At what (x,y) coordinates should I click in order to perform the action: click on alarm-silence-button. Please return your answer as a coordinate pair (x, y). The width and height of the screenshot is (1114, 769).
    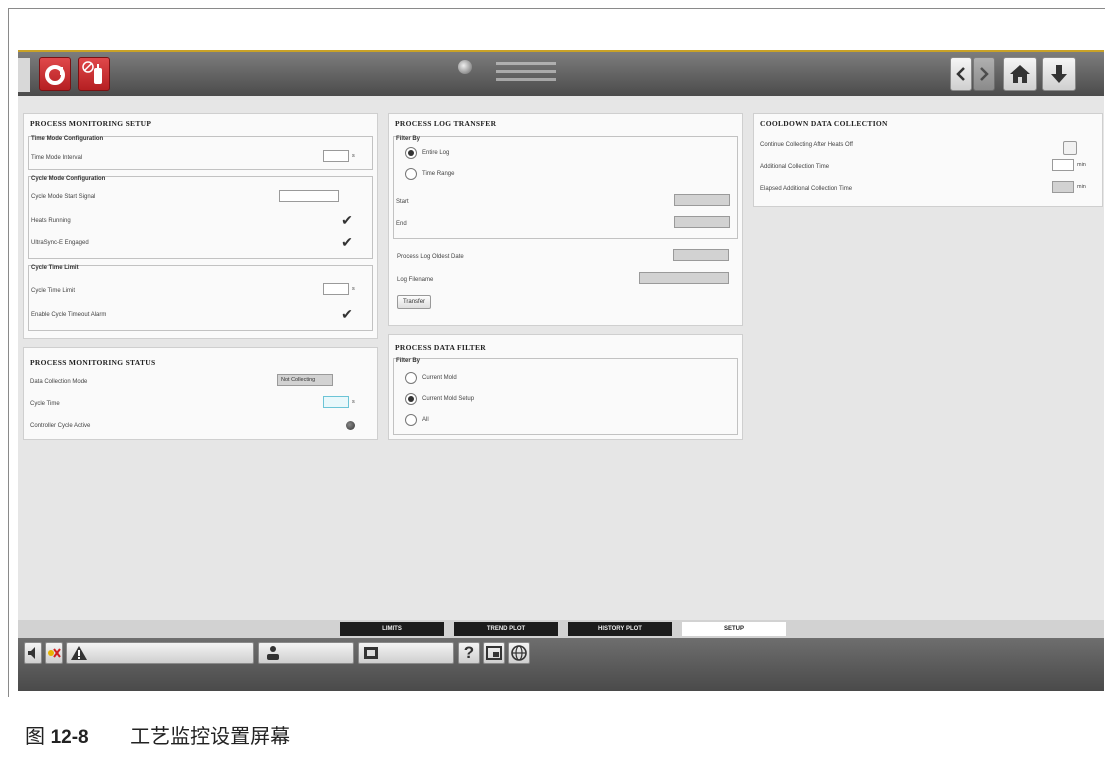
    Looking at the image, I should click on (54, 653).